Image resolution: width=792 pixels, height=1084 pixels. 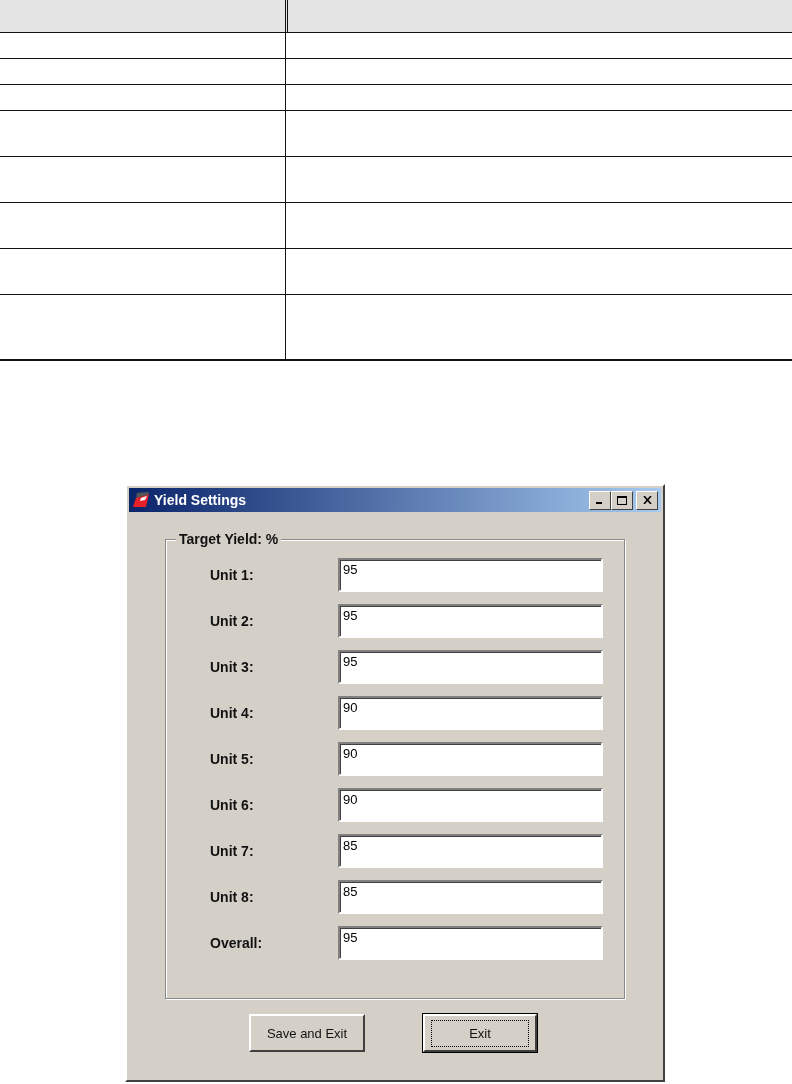 What do you see at coordinates (232, 667) in the screenshot?
I see `field-label: Unit 3:` at bounding box center [232, 667].